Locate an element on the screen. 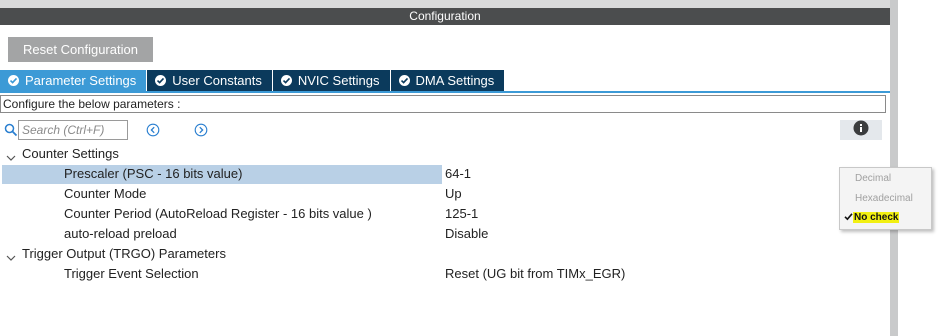 The width and height of the screenshot is (940, 336). tab-nvic-settings: NVIC Settings is located at coordinates (331, 80).